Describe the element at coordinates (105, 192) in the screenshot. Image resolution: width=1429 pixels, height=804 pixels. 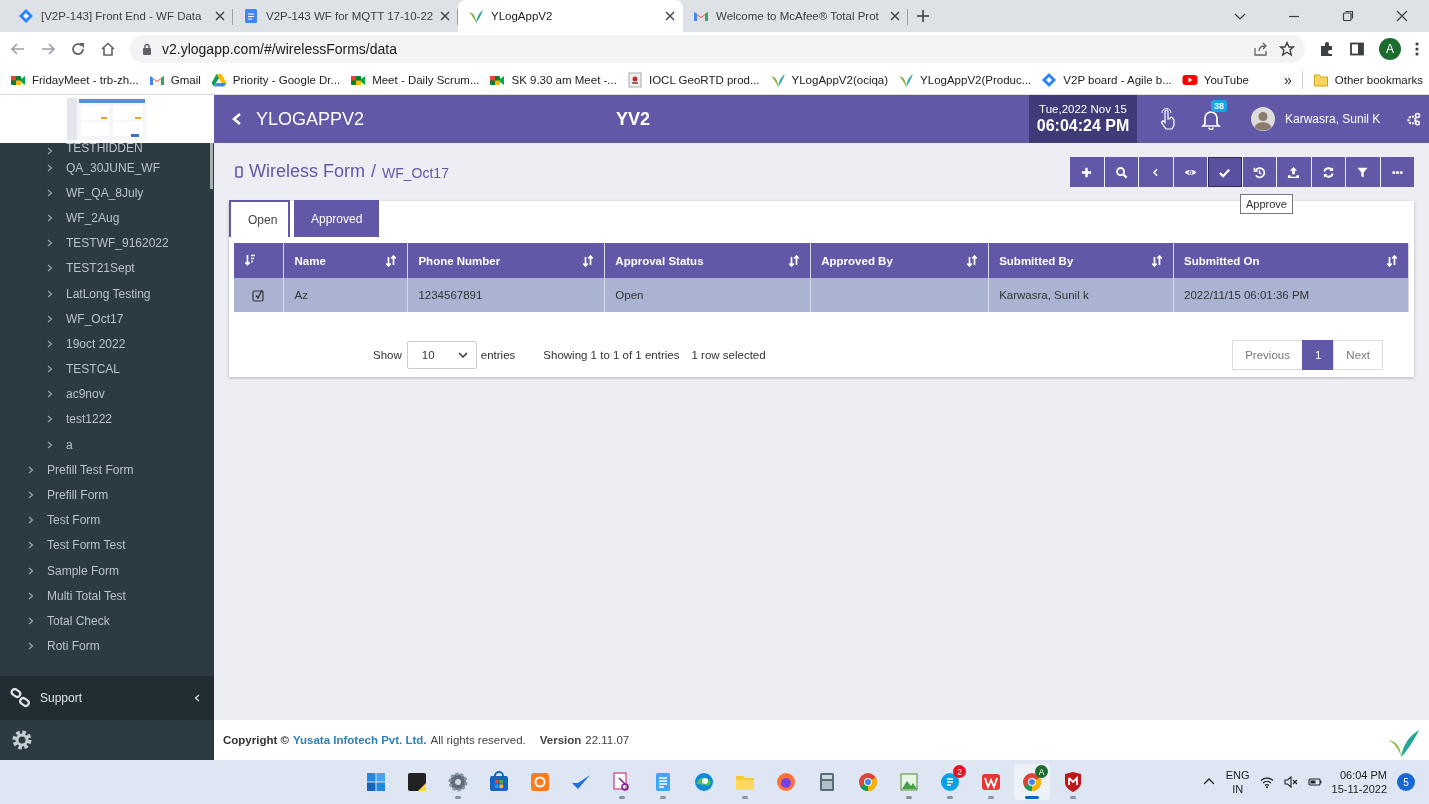
I see `sidebar-item: WF_QA_8July` at that location.